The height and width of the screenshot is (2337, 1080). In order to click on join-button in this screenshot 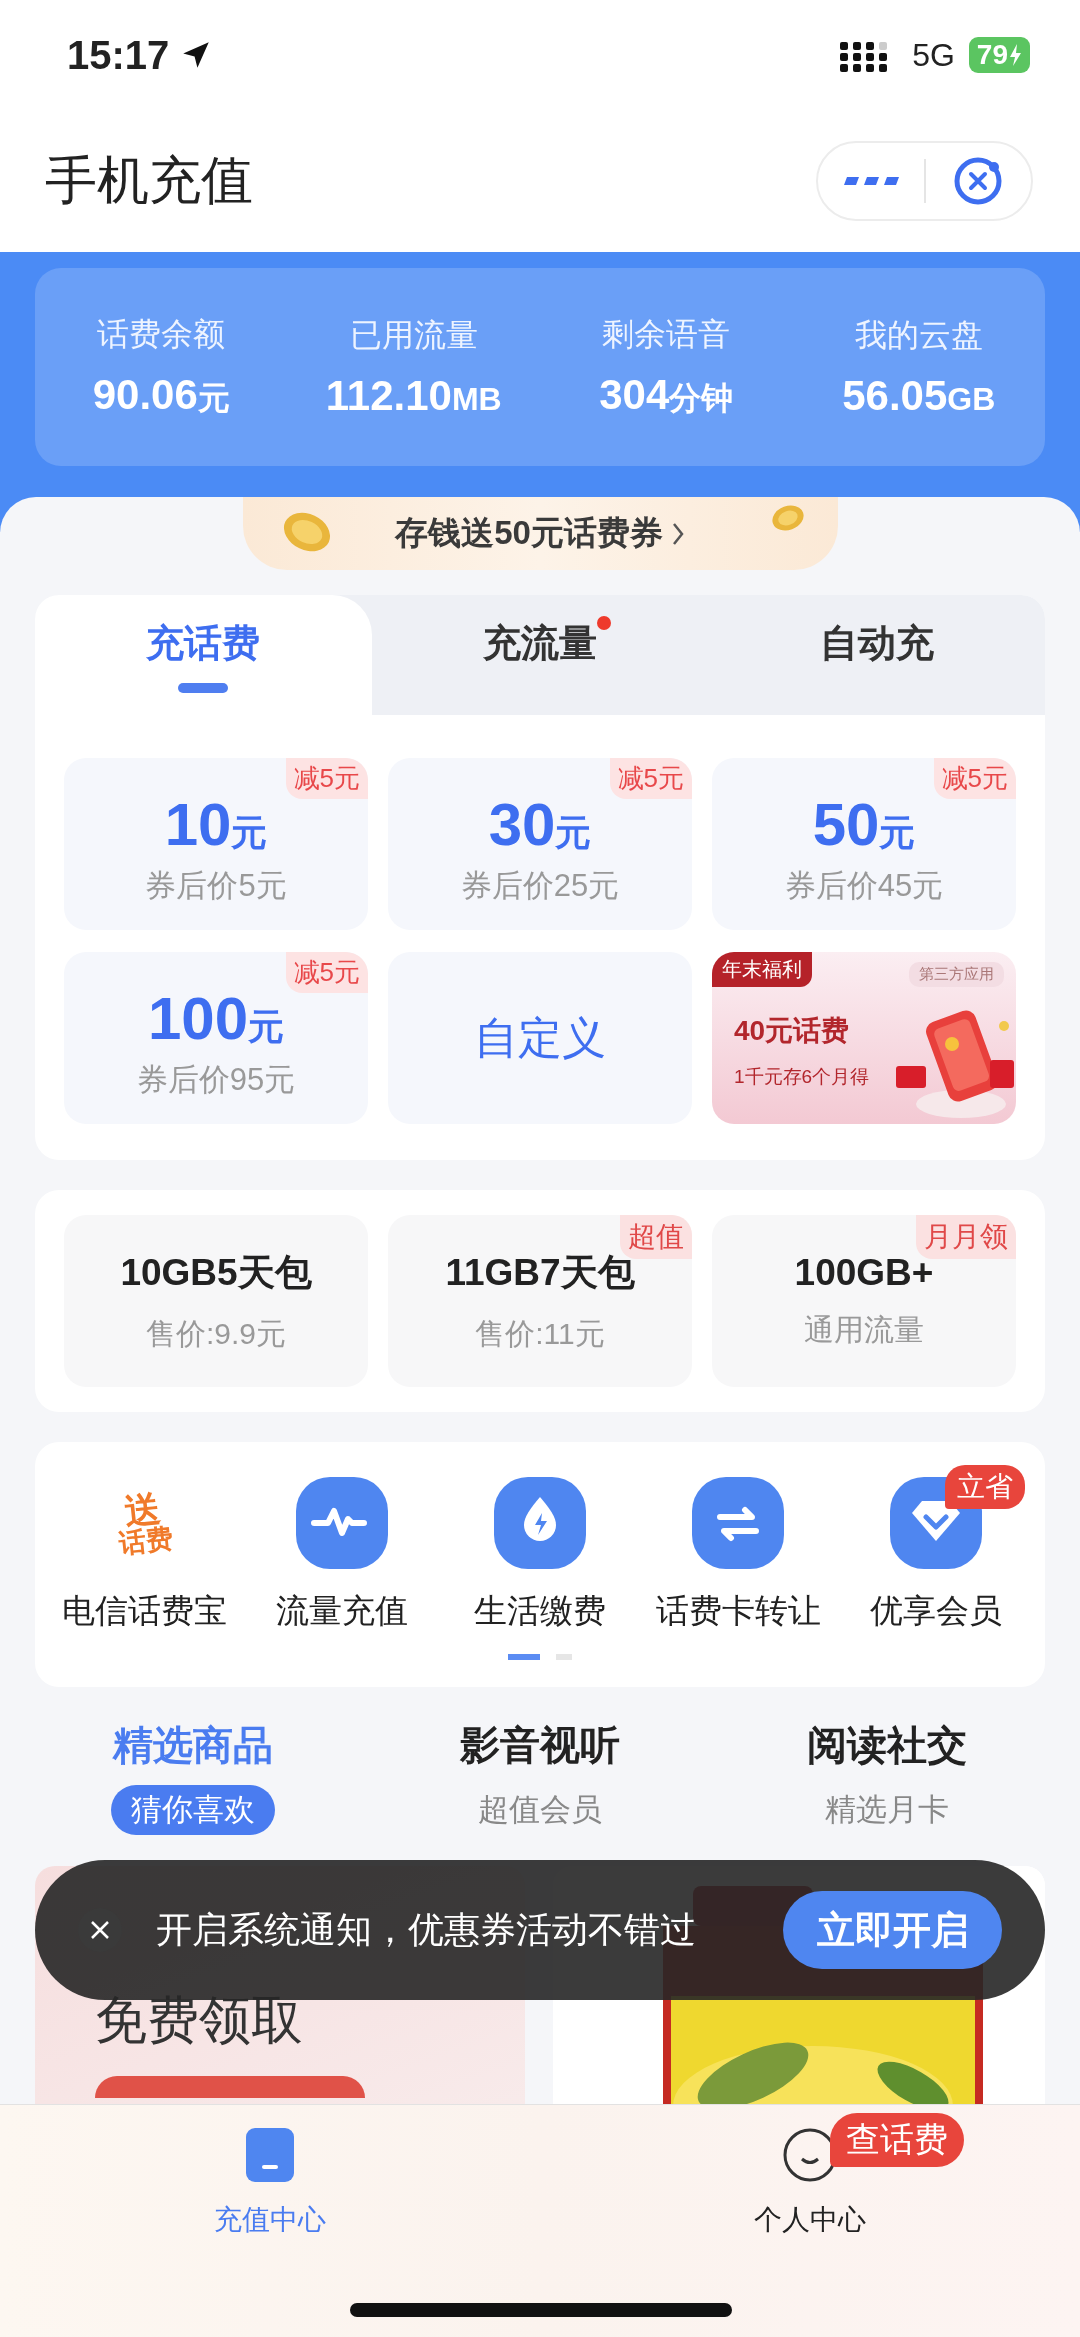, I will do `click(230, 2087)`.